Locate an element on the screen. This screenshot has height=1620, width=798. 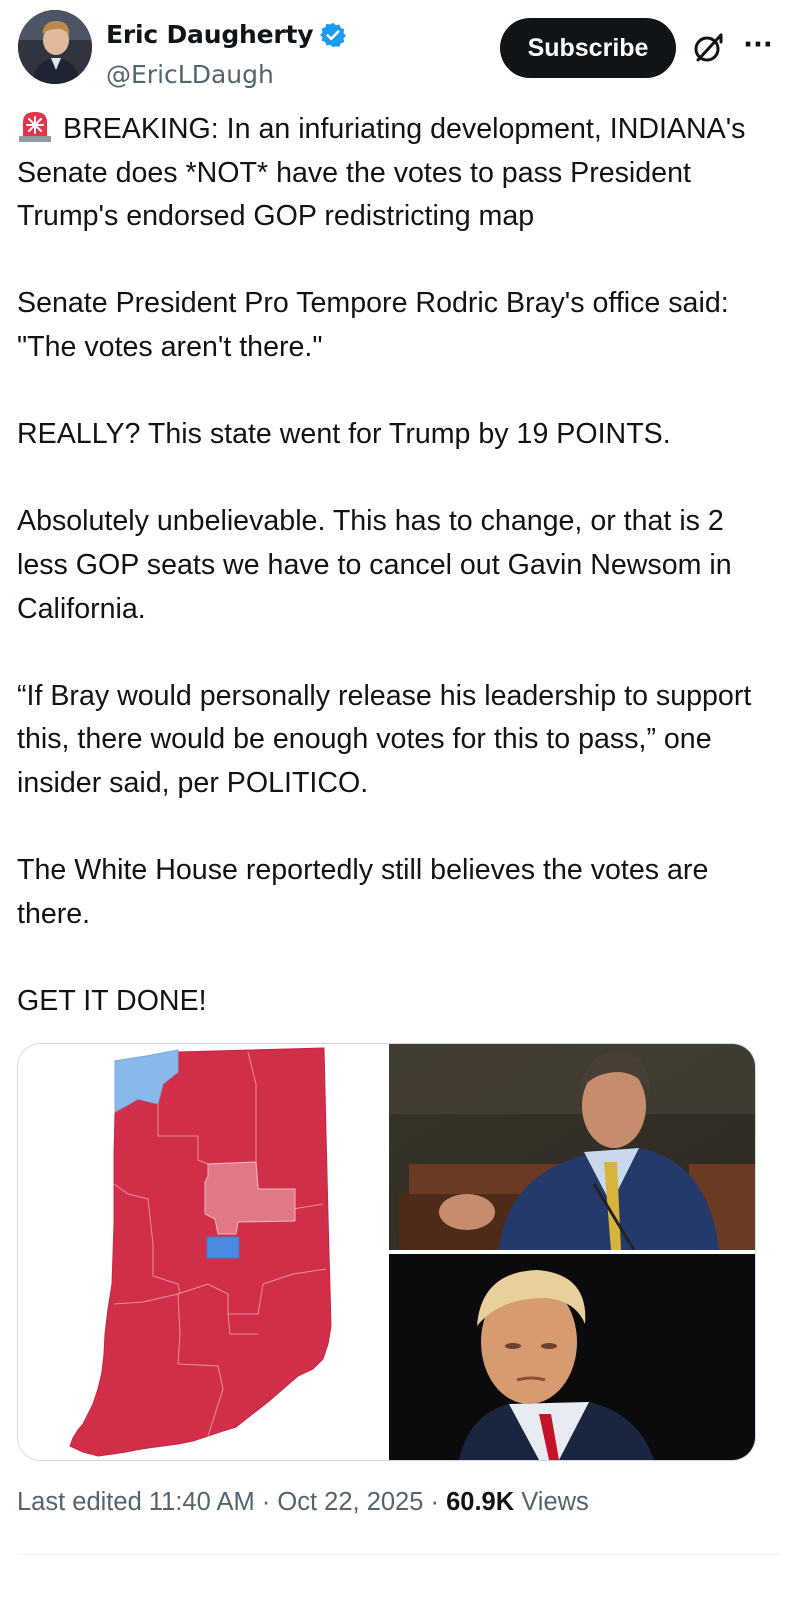
views-count: 60.9K is located at coordinates (480, 1502).